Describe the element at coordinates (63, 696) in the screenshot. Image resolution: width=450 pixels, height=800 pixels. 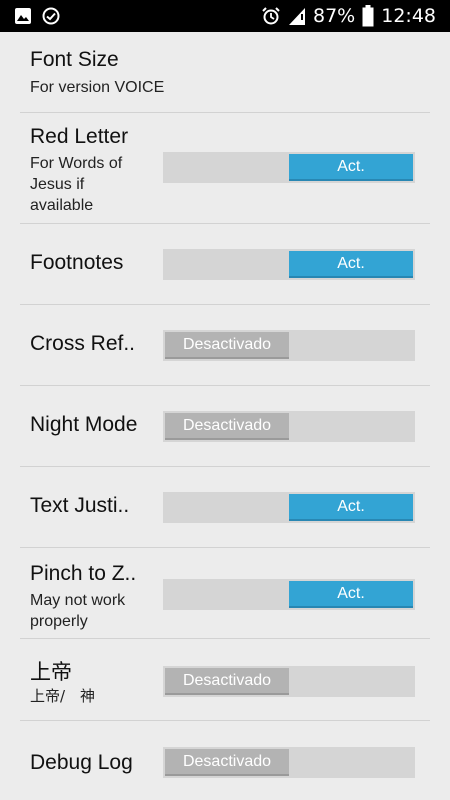
I see `setting-subtitle: 上帝/ 神` at that location.